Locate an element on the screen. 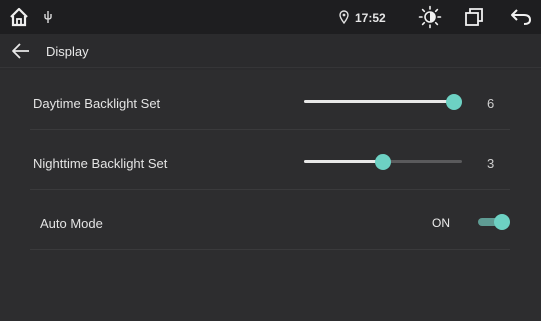  arrow-left-icon is located at coordinates (21, 51).